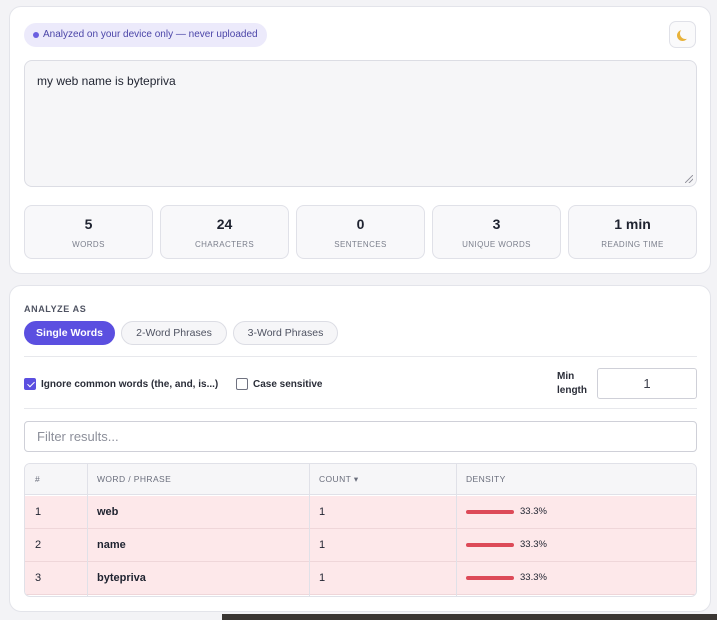 Image resolution: width=717 pixels, height=620 pixels. What do you see at coordinates (486, 479) in the screenshot?
I see `col-header-density: DENSITY` at bounding box center [486, 479].